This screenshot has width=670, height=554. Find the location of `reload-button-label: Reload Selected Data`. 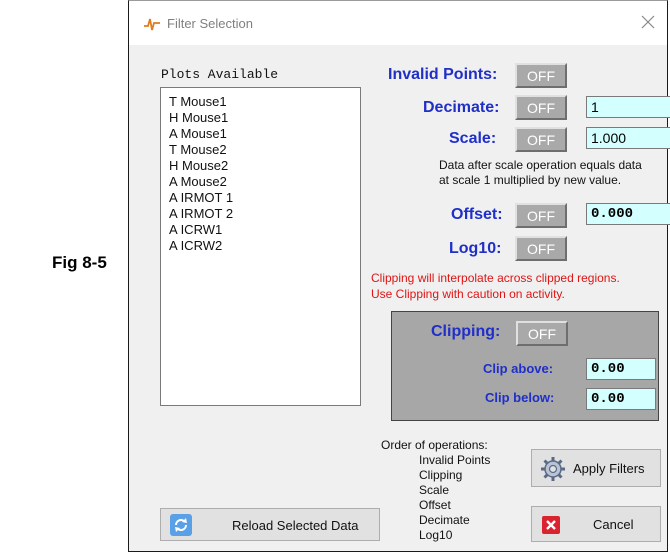

reload-button-label: Reload Selected Data is located at coordinates (295, 525).